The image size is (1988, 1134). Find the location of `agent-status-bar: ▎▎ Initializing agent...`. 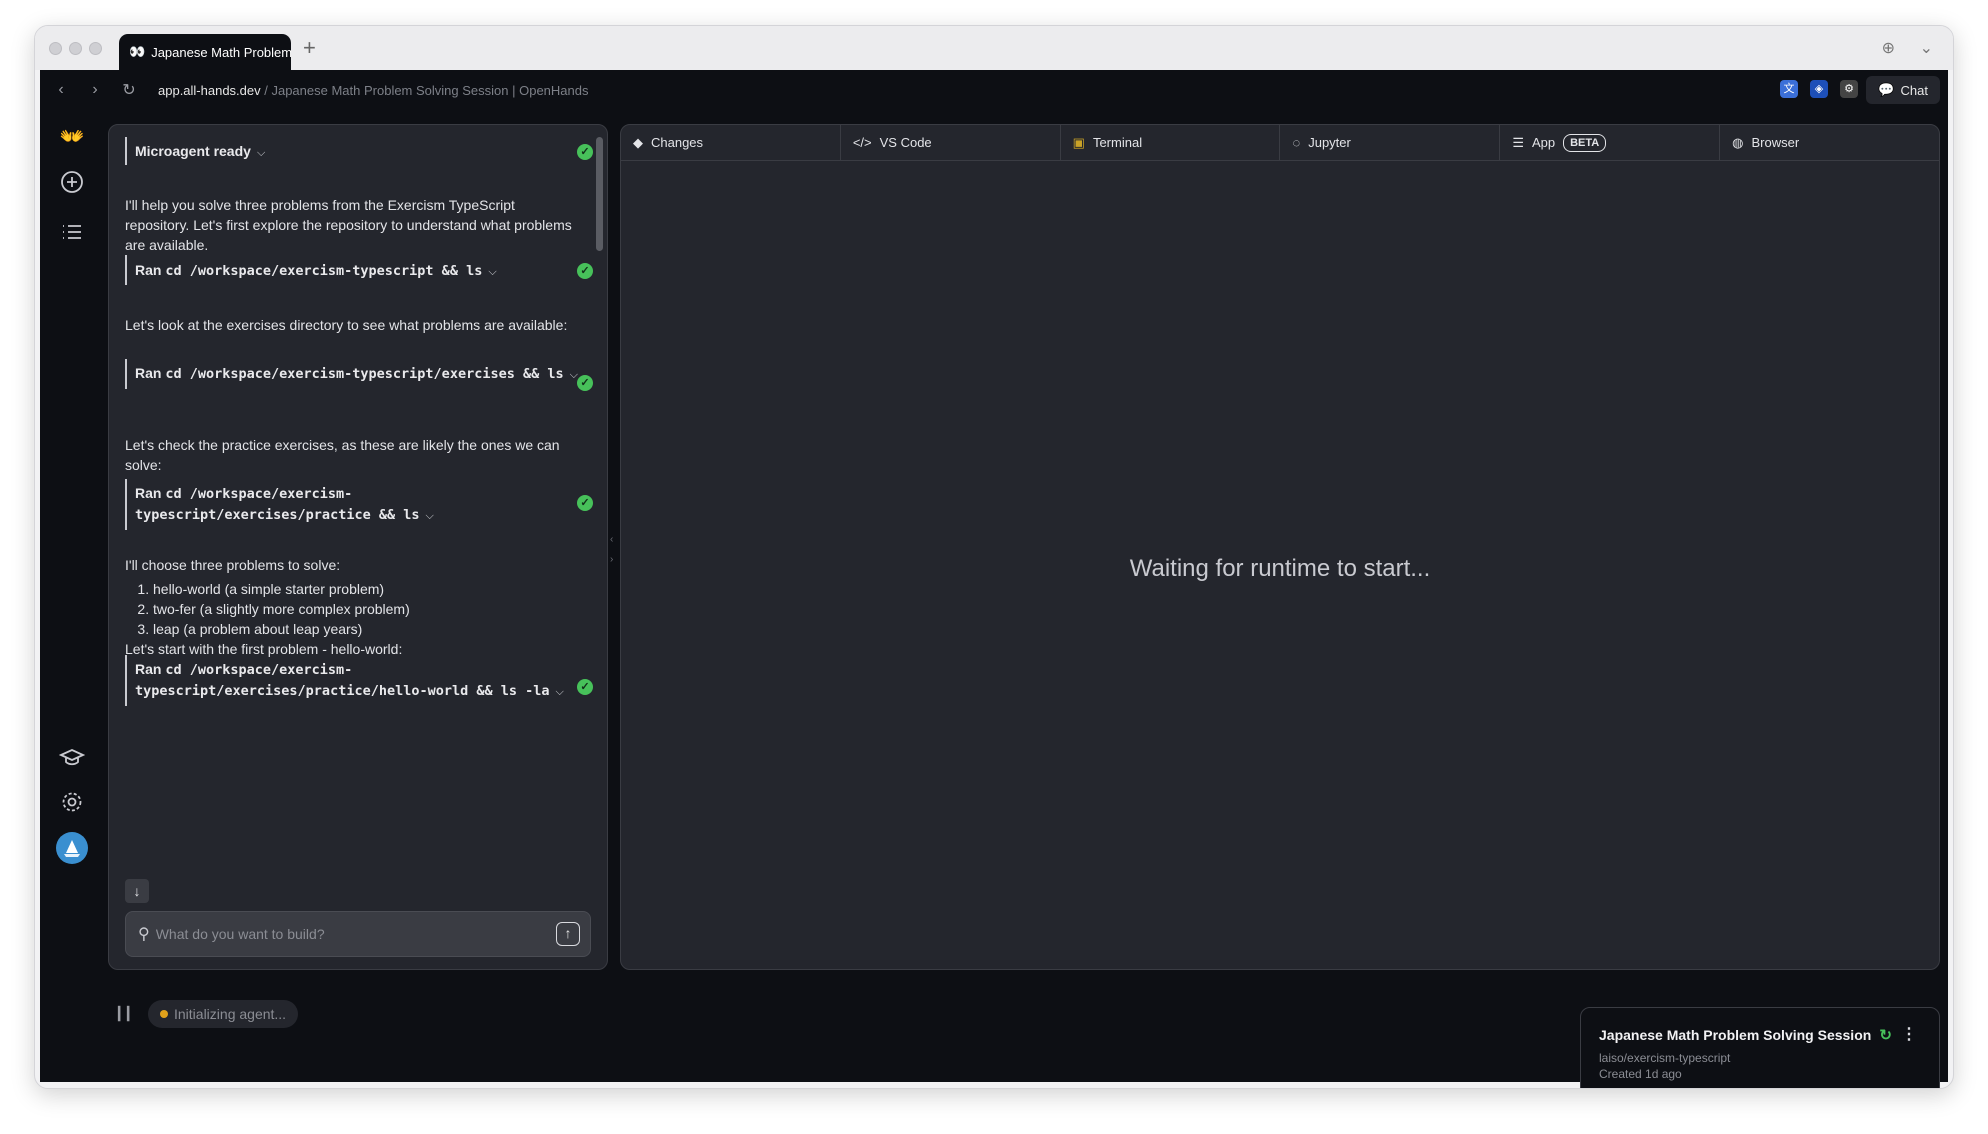

agent-status-bar: ▎▎ Initializing agent... is located at coordinates (208, 1014).